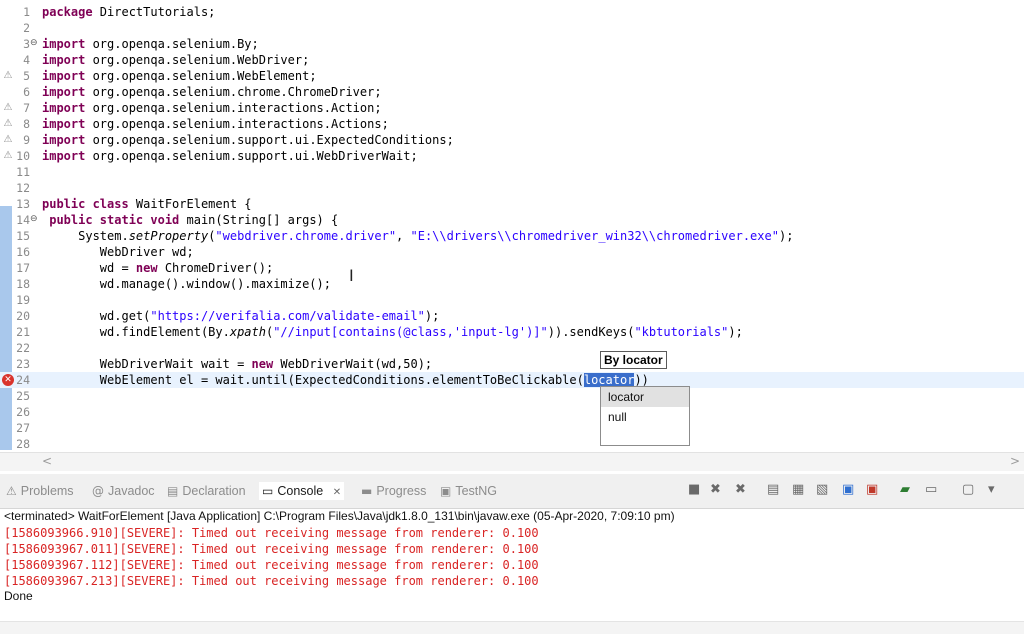 Image resolution: width=1024 pixels, height=634 pixels. What do you see at coordinates (512, 188) in the screenshot?
I see `code-line: 12` at bounding box center [512, 188].